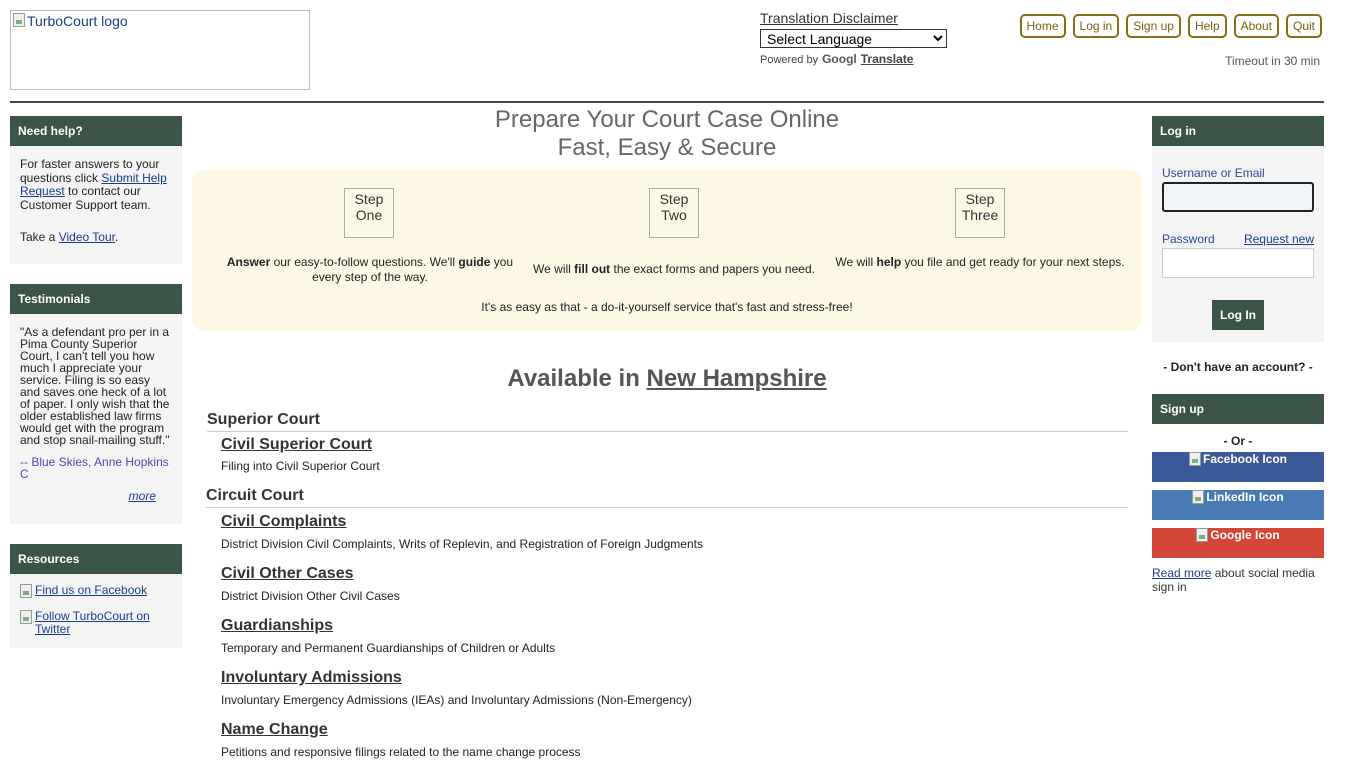  Describe the element at coordinates (91, 590) in the screenshot. I see `find-us-on-facebook-link: Find us on Facebook` at that location.